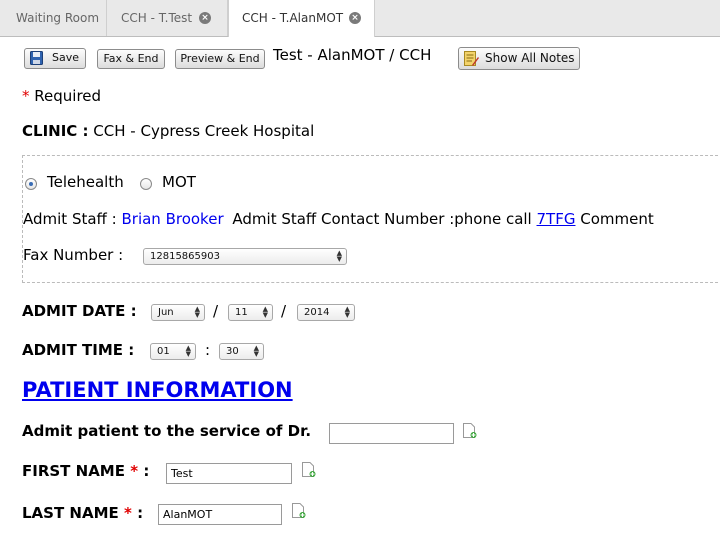  What do you see at coordinates (293, 18) in the screenshot?
I see `tab-label: CCH - T.AlanMOT` at bounding box center [293, 18].